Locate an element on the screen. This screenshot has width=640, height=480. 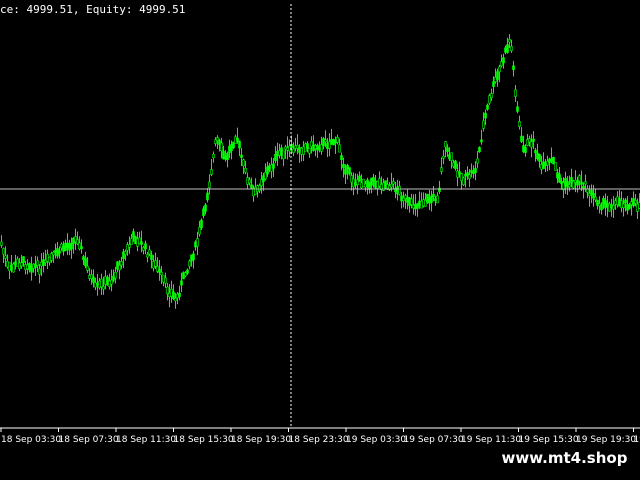
time-axis-label: 19 is located at coordinates (637, 440).